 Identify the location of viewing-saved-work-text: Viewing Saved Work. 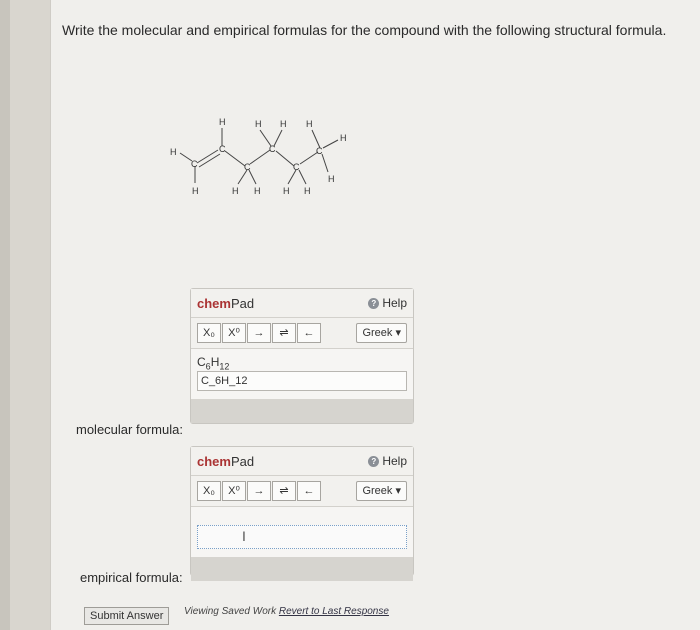
(230, 611).